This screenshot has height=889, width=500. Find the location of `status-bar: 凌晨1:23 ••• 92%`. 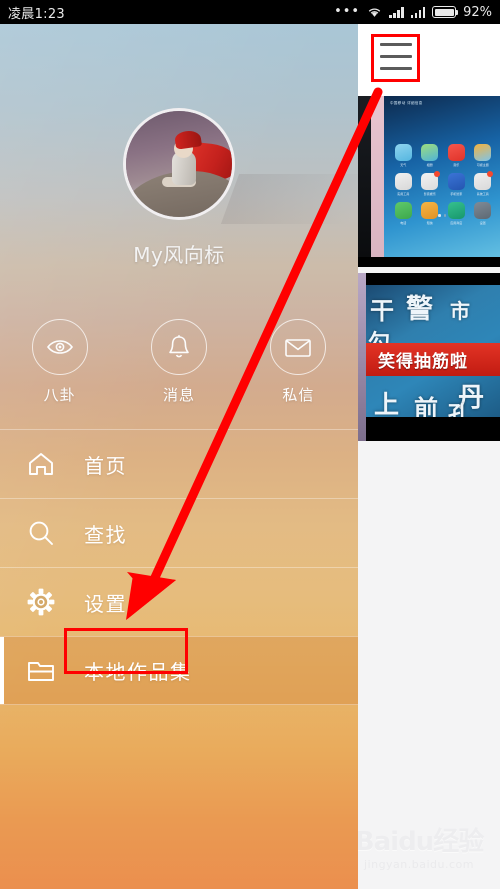

status-bar: 凌晨1:23 ••• 92% is located at coordinates (250, 12).